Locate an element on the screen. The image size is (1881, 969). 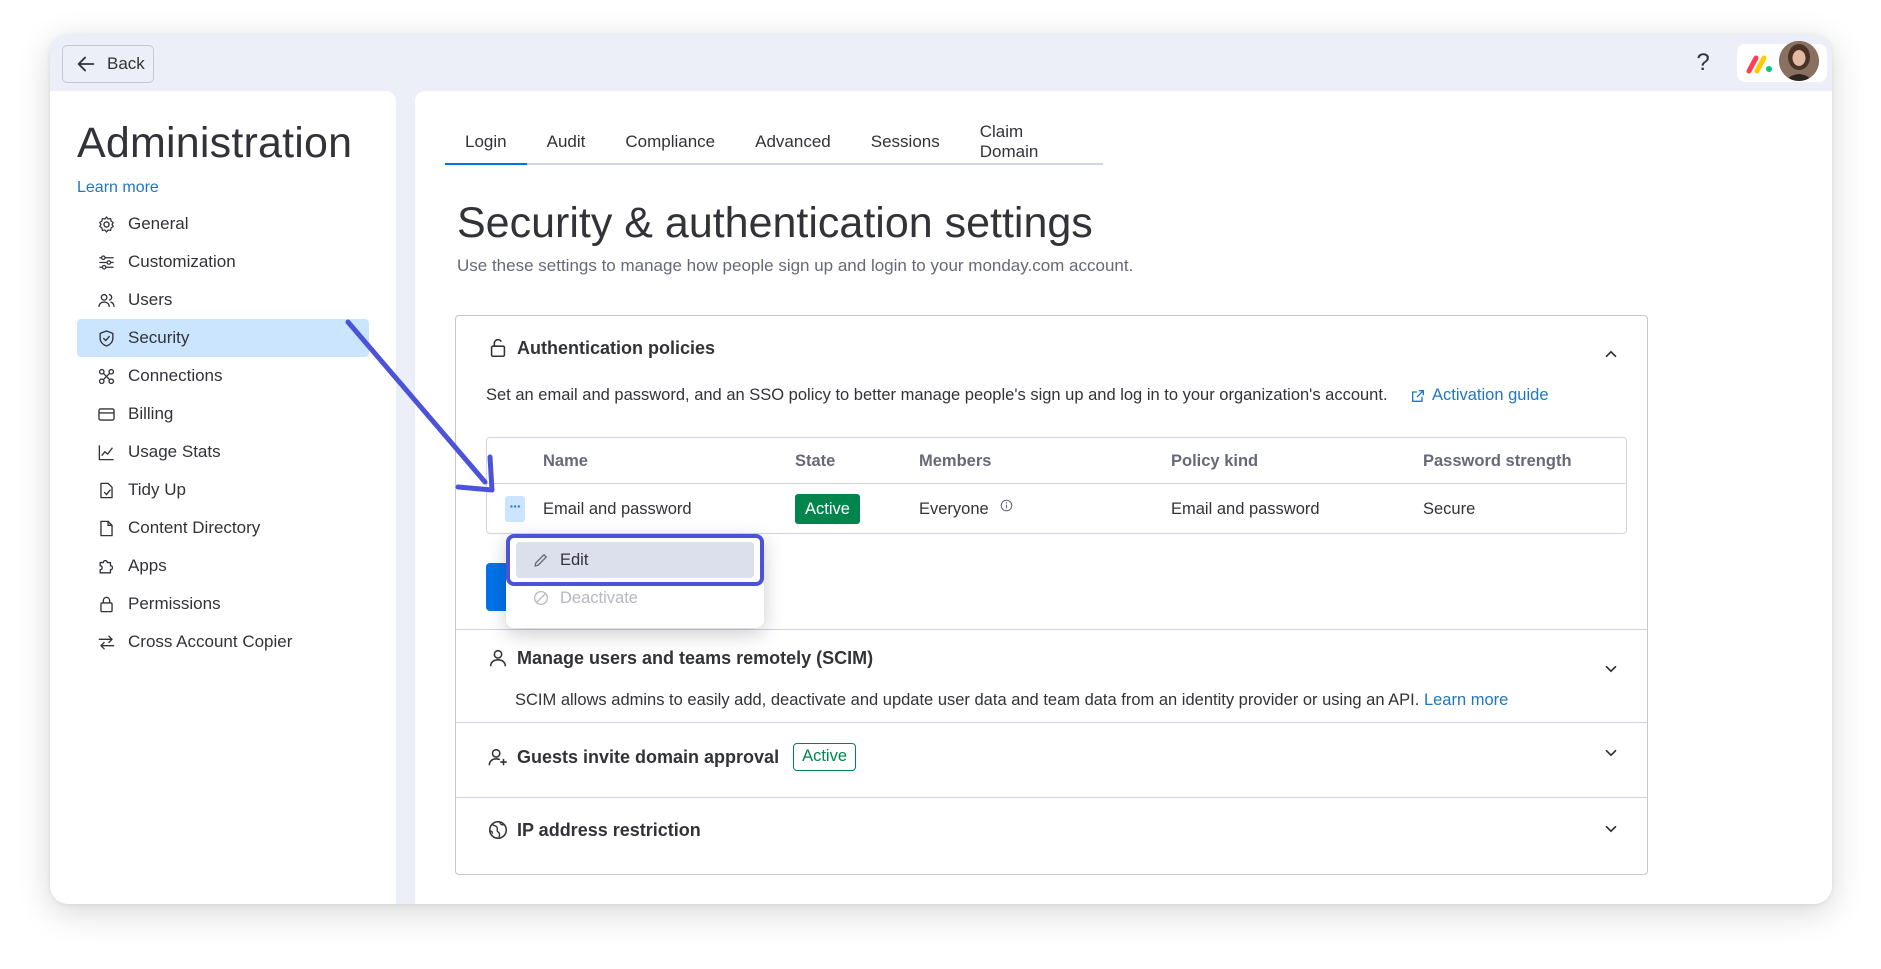
arrow-left-icon is located at coordinates (86, 64).